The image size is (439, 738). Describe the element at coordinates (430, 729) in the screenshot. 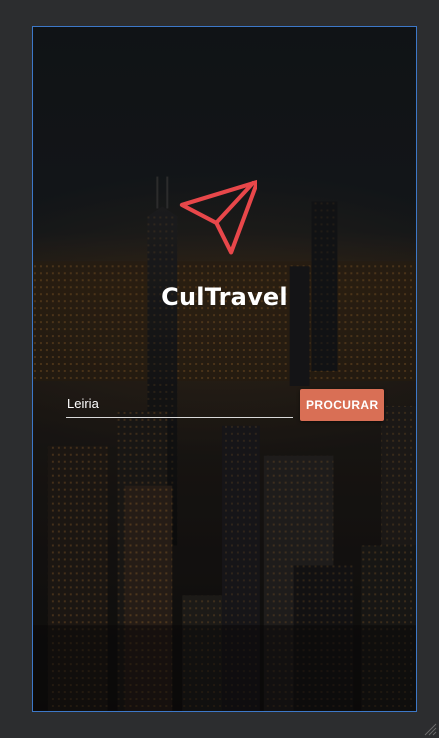

I see `resize-grip-icon` at that location.